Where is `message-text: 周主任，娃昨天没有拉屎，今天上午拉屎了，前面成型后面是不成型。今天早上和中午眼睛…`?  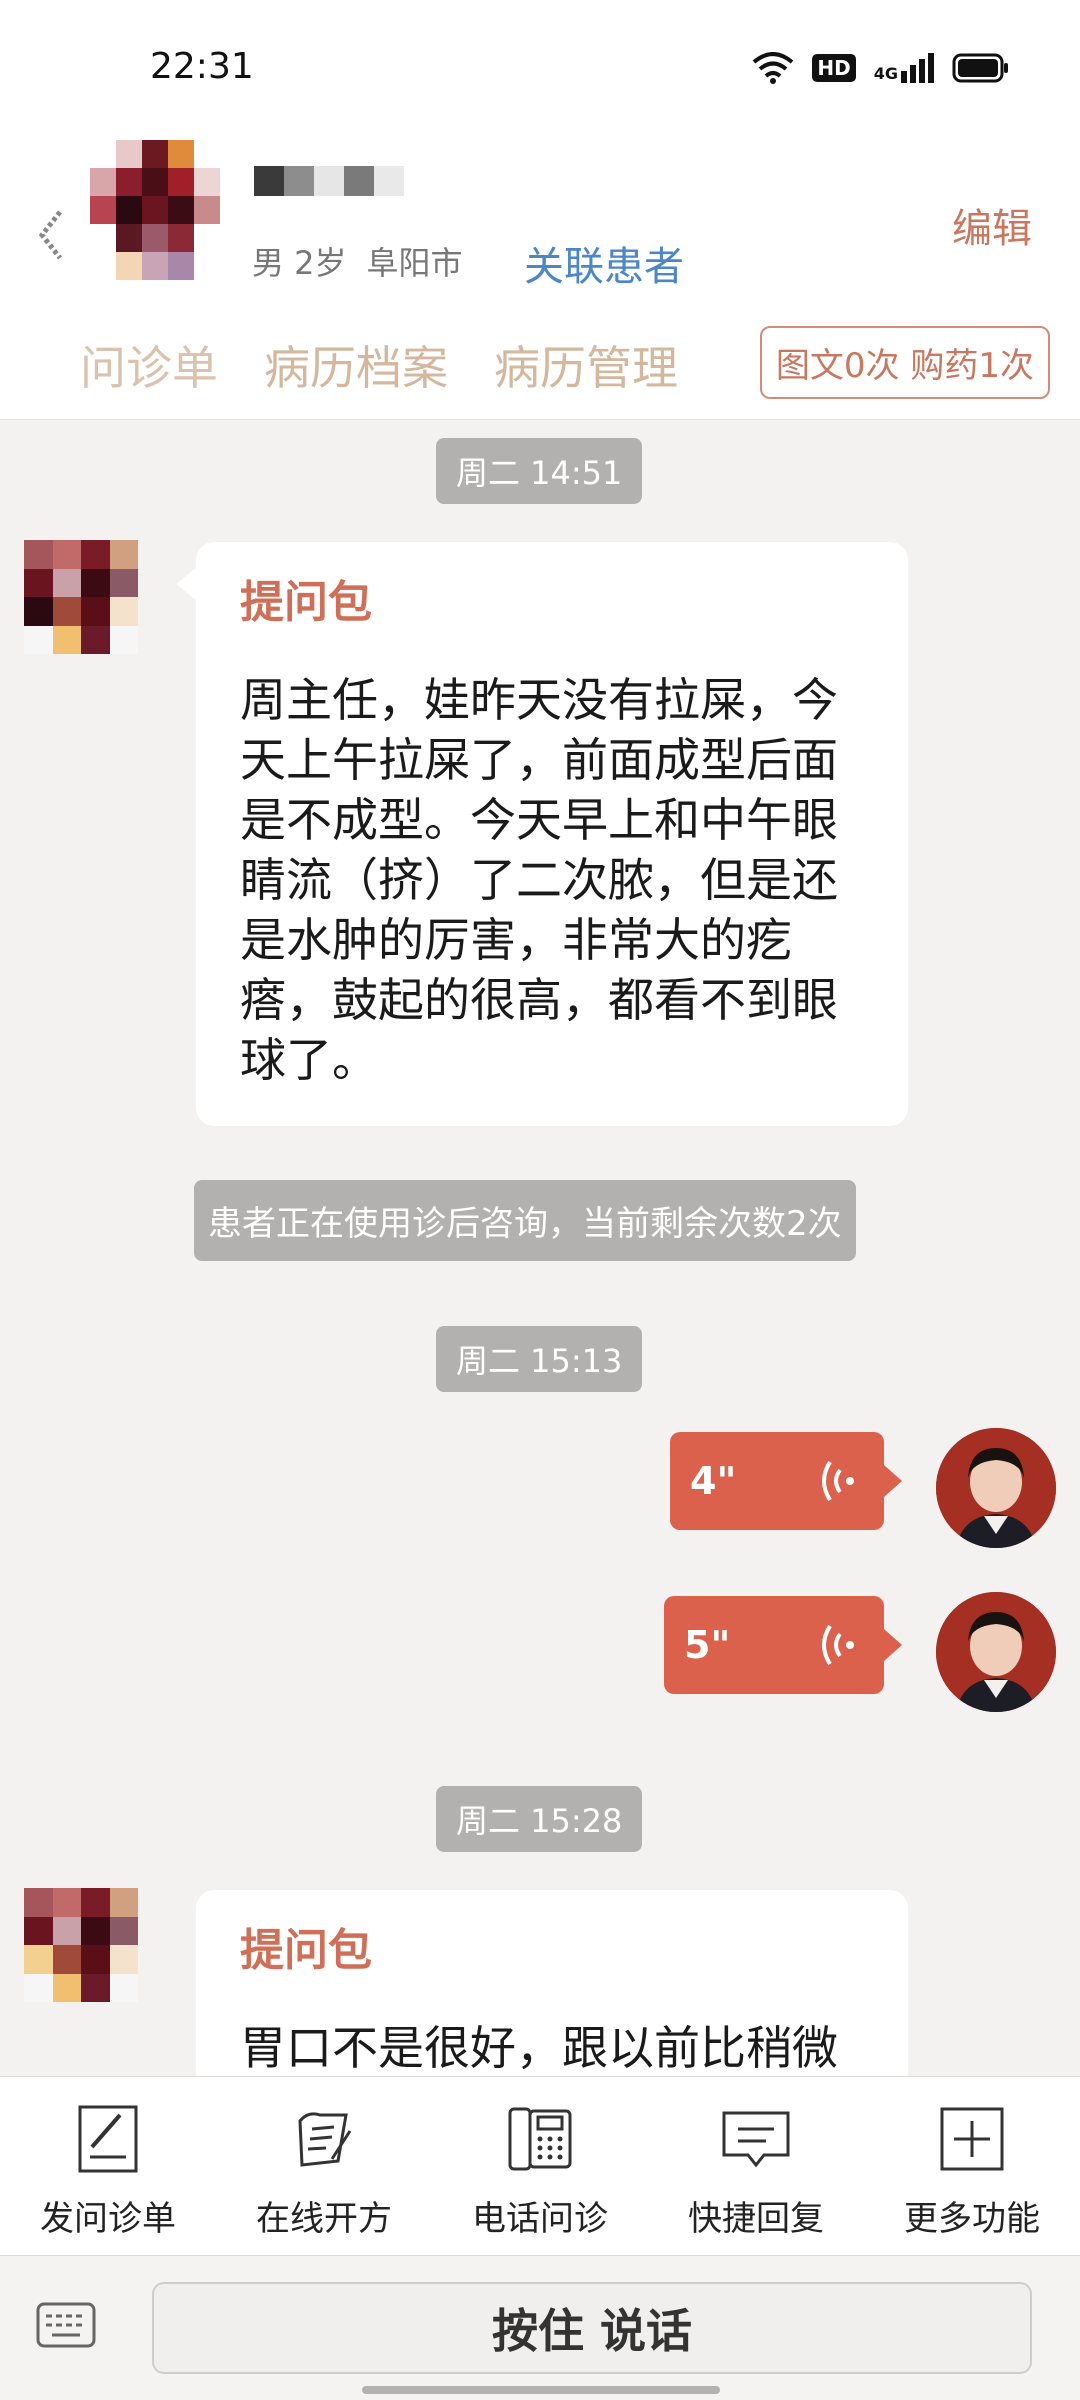
message-text: 周主任，娃昨天没有拉屎，今天上午拉屎了，前面成型后面是不成型。今天早上和中午眼睛… is located at coordinates (539, 880).